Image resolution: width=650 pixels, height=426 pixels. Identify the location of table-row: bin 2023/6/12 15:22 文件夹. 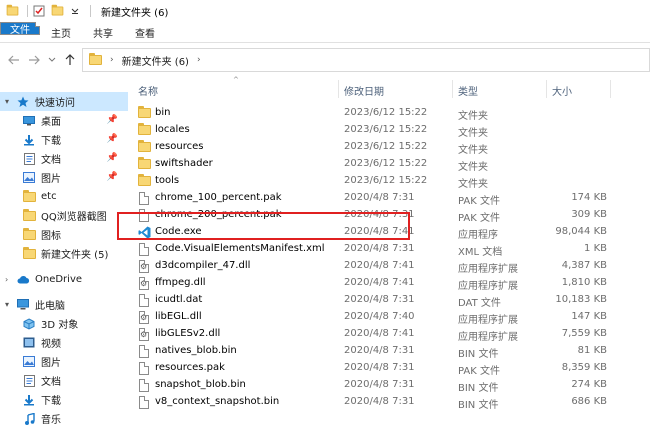
(389, 113).